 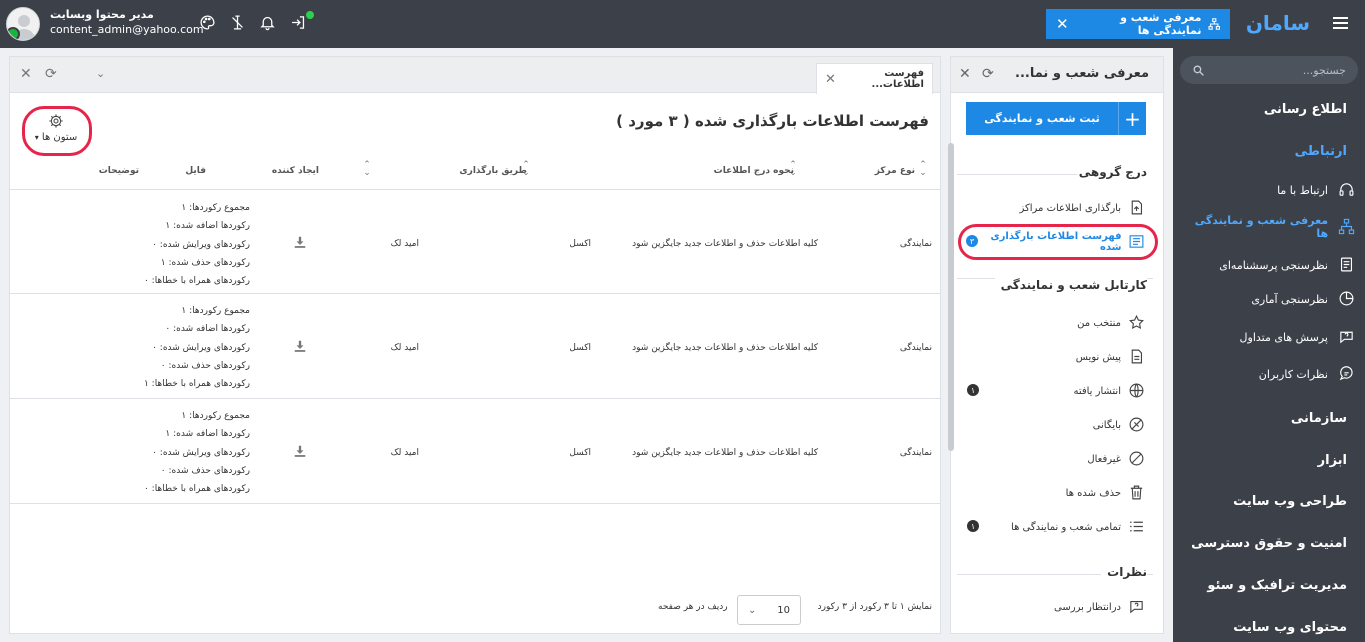 What do you see at coordinates (302, 22) in the screenshot?
I see `login-icon` at bounding box center [302, 22].